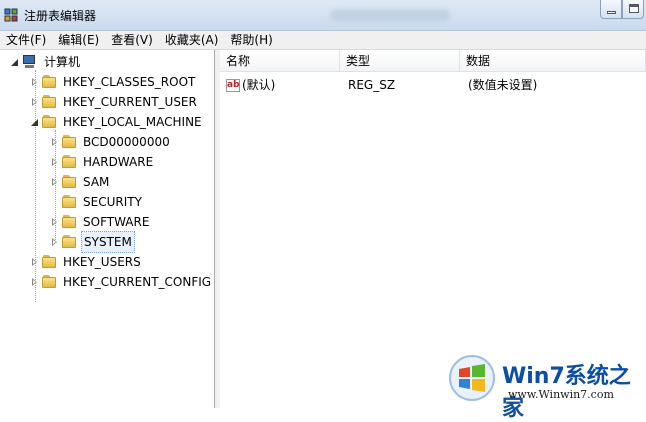 The width and height of the screenshot is (646, 422). I want to click on blurred-title-content, so click(390, 15).